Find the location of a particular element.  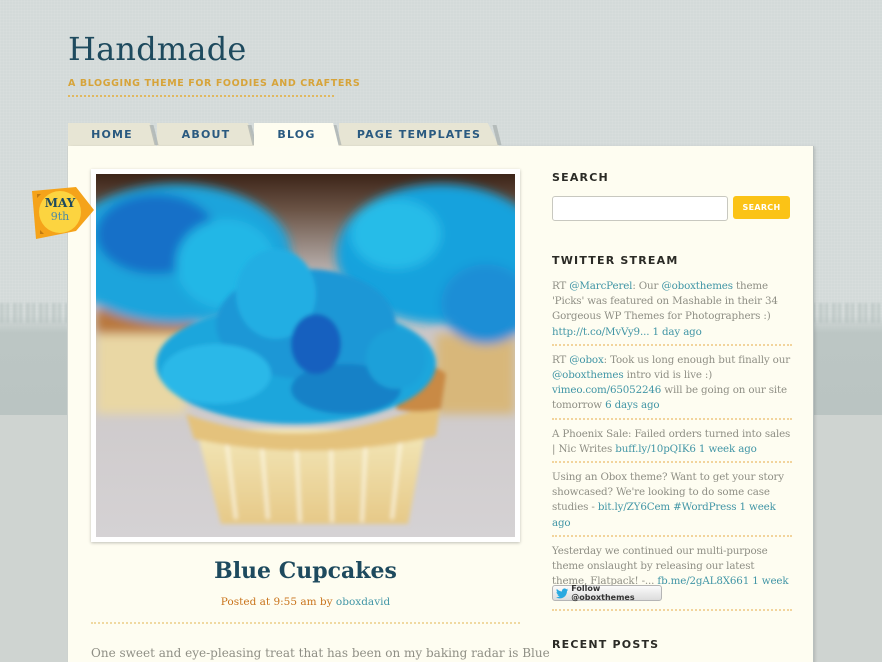

tweet-link: #WordPress is located at coordinates (704, 507).